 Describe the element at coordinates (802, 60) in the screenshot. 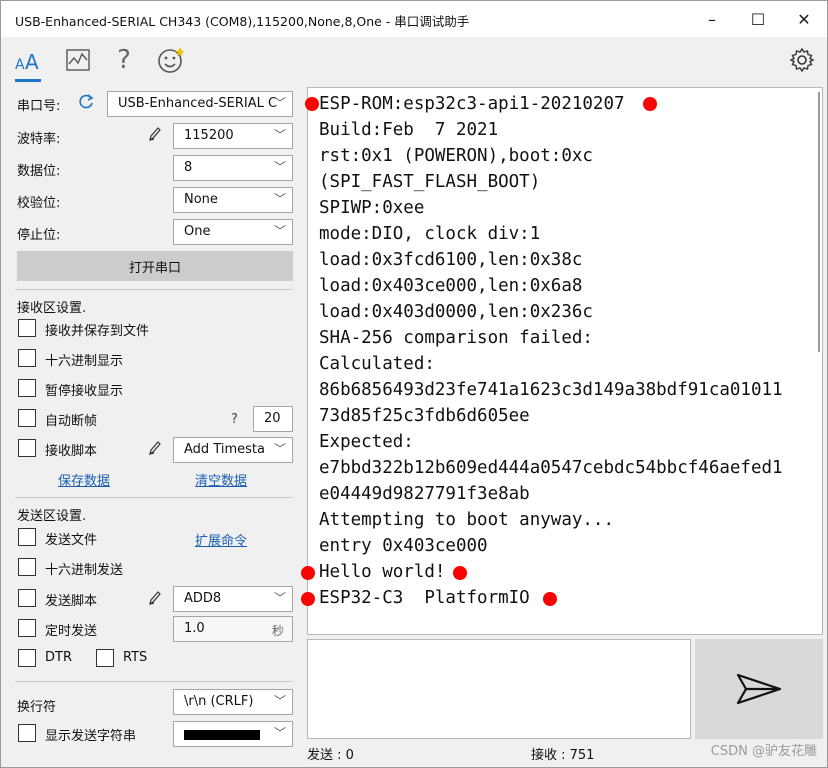

I see `gear-icon` at that location.